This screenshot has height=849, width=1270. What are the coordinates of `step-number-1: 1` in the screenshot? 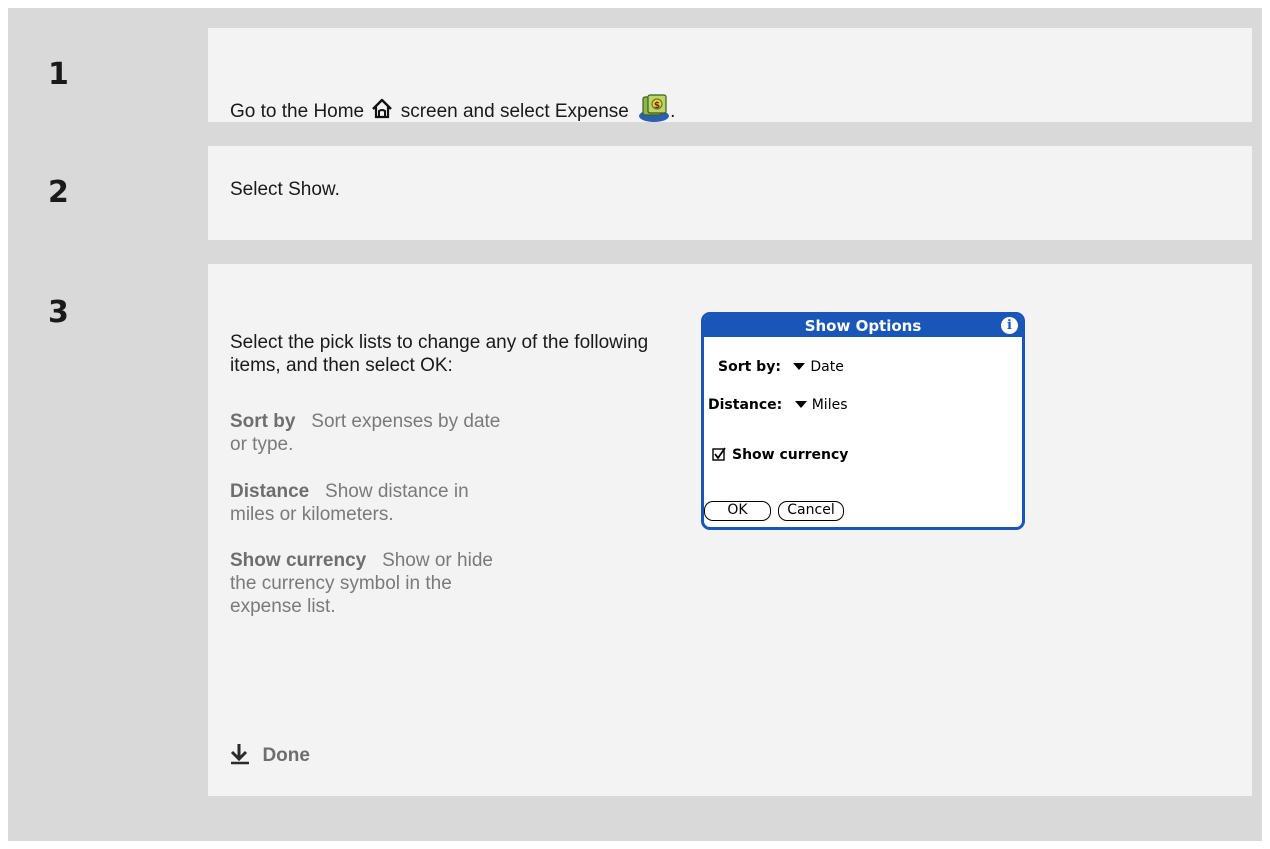 It's located at (58, 74).